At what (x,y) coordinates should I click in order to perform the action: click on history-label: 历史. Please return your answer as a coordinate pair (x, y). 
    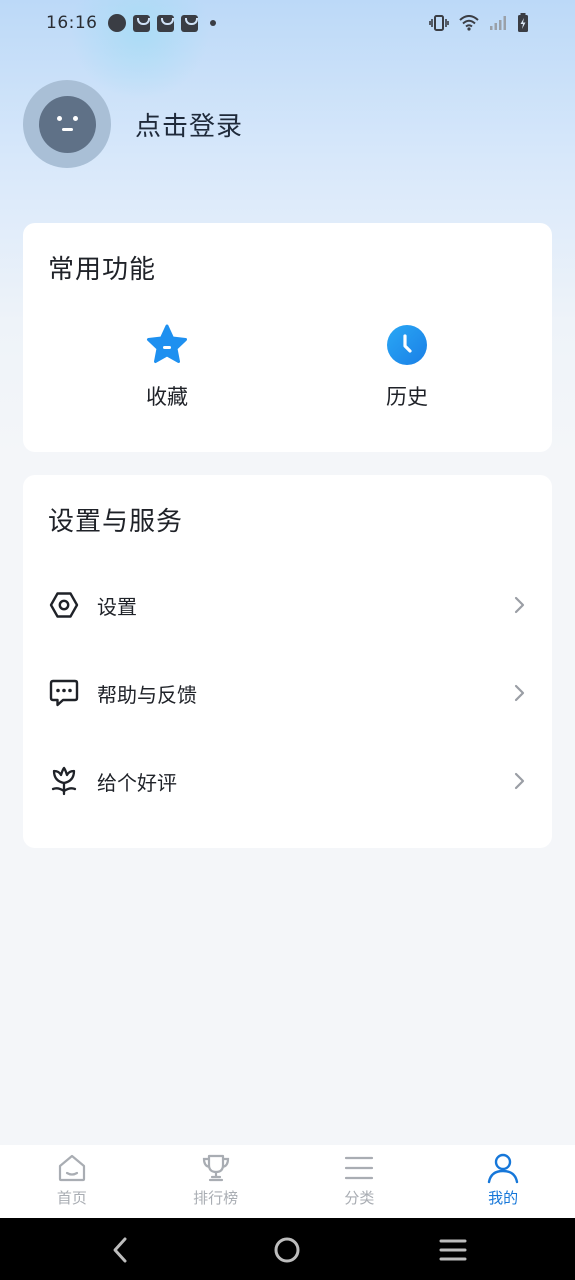
    Looking at the image, I should click on (407, 397).